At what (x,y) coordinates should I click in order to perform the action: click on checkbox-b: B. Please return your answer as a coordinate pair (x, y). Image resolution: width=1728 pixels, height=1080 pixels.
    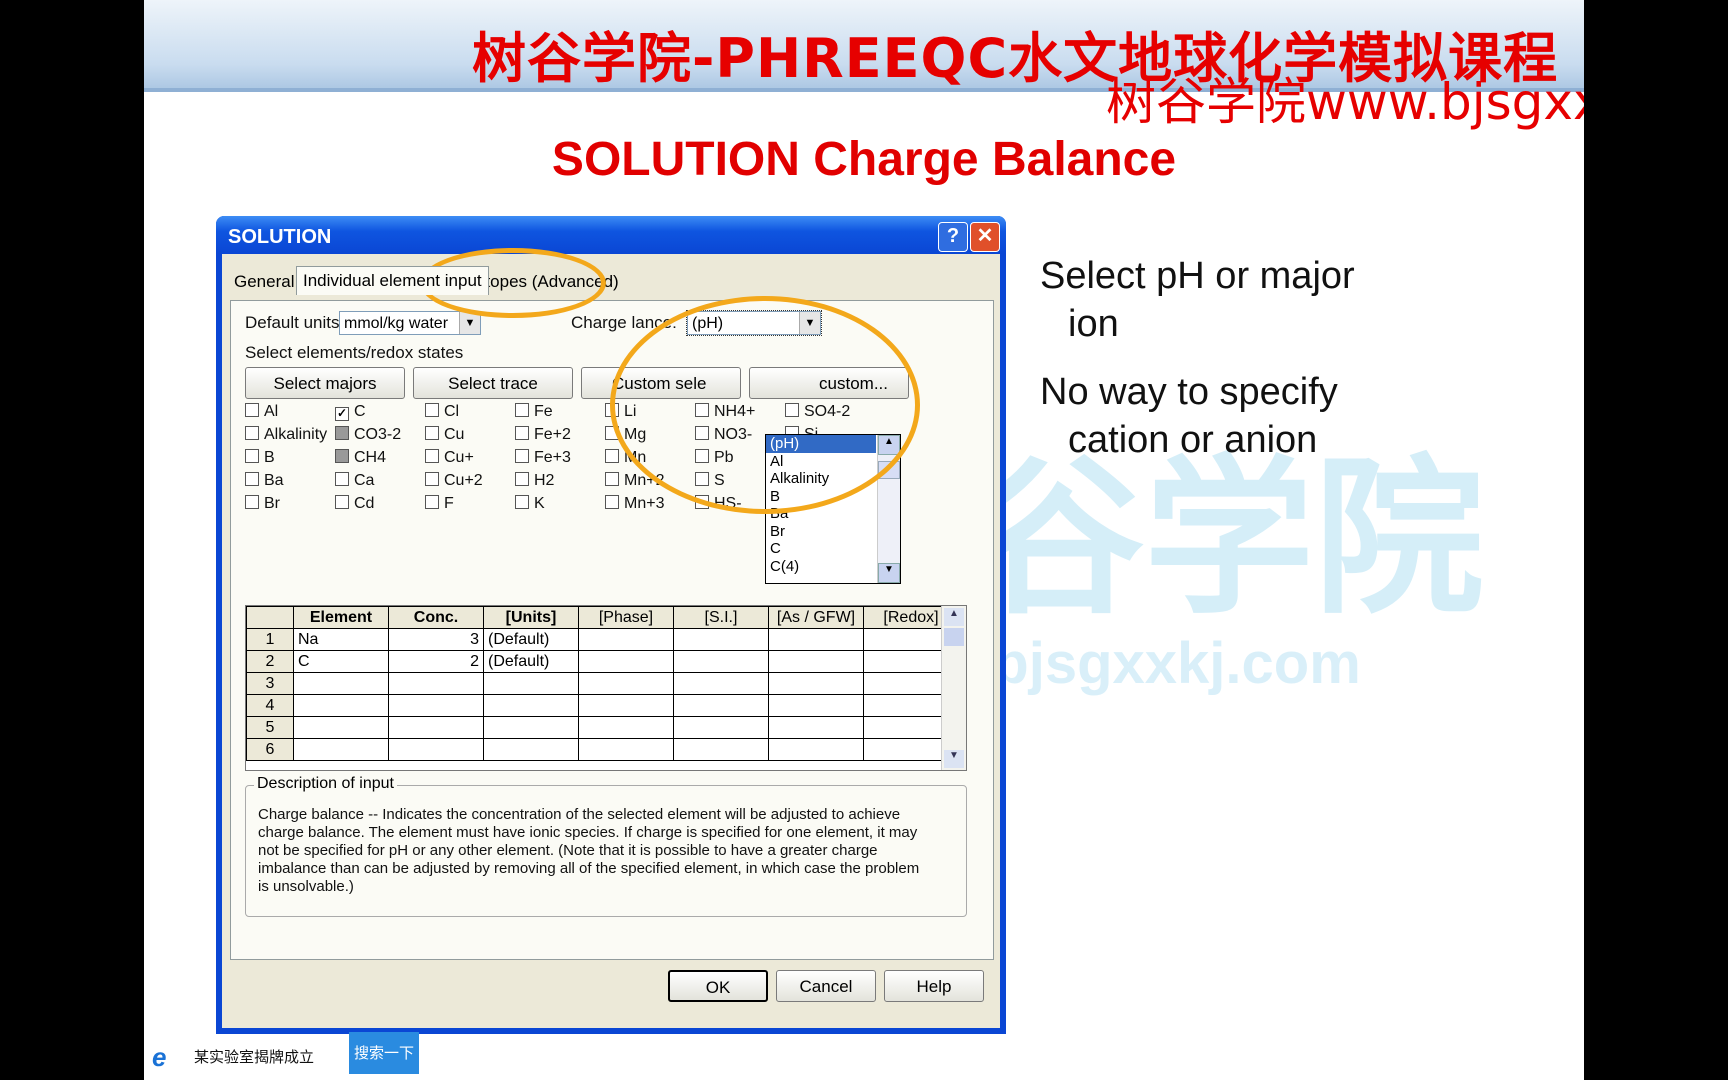
    Looking at the image, I should click on (260, 458).